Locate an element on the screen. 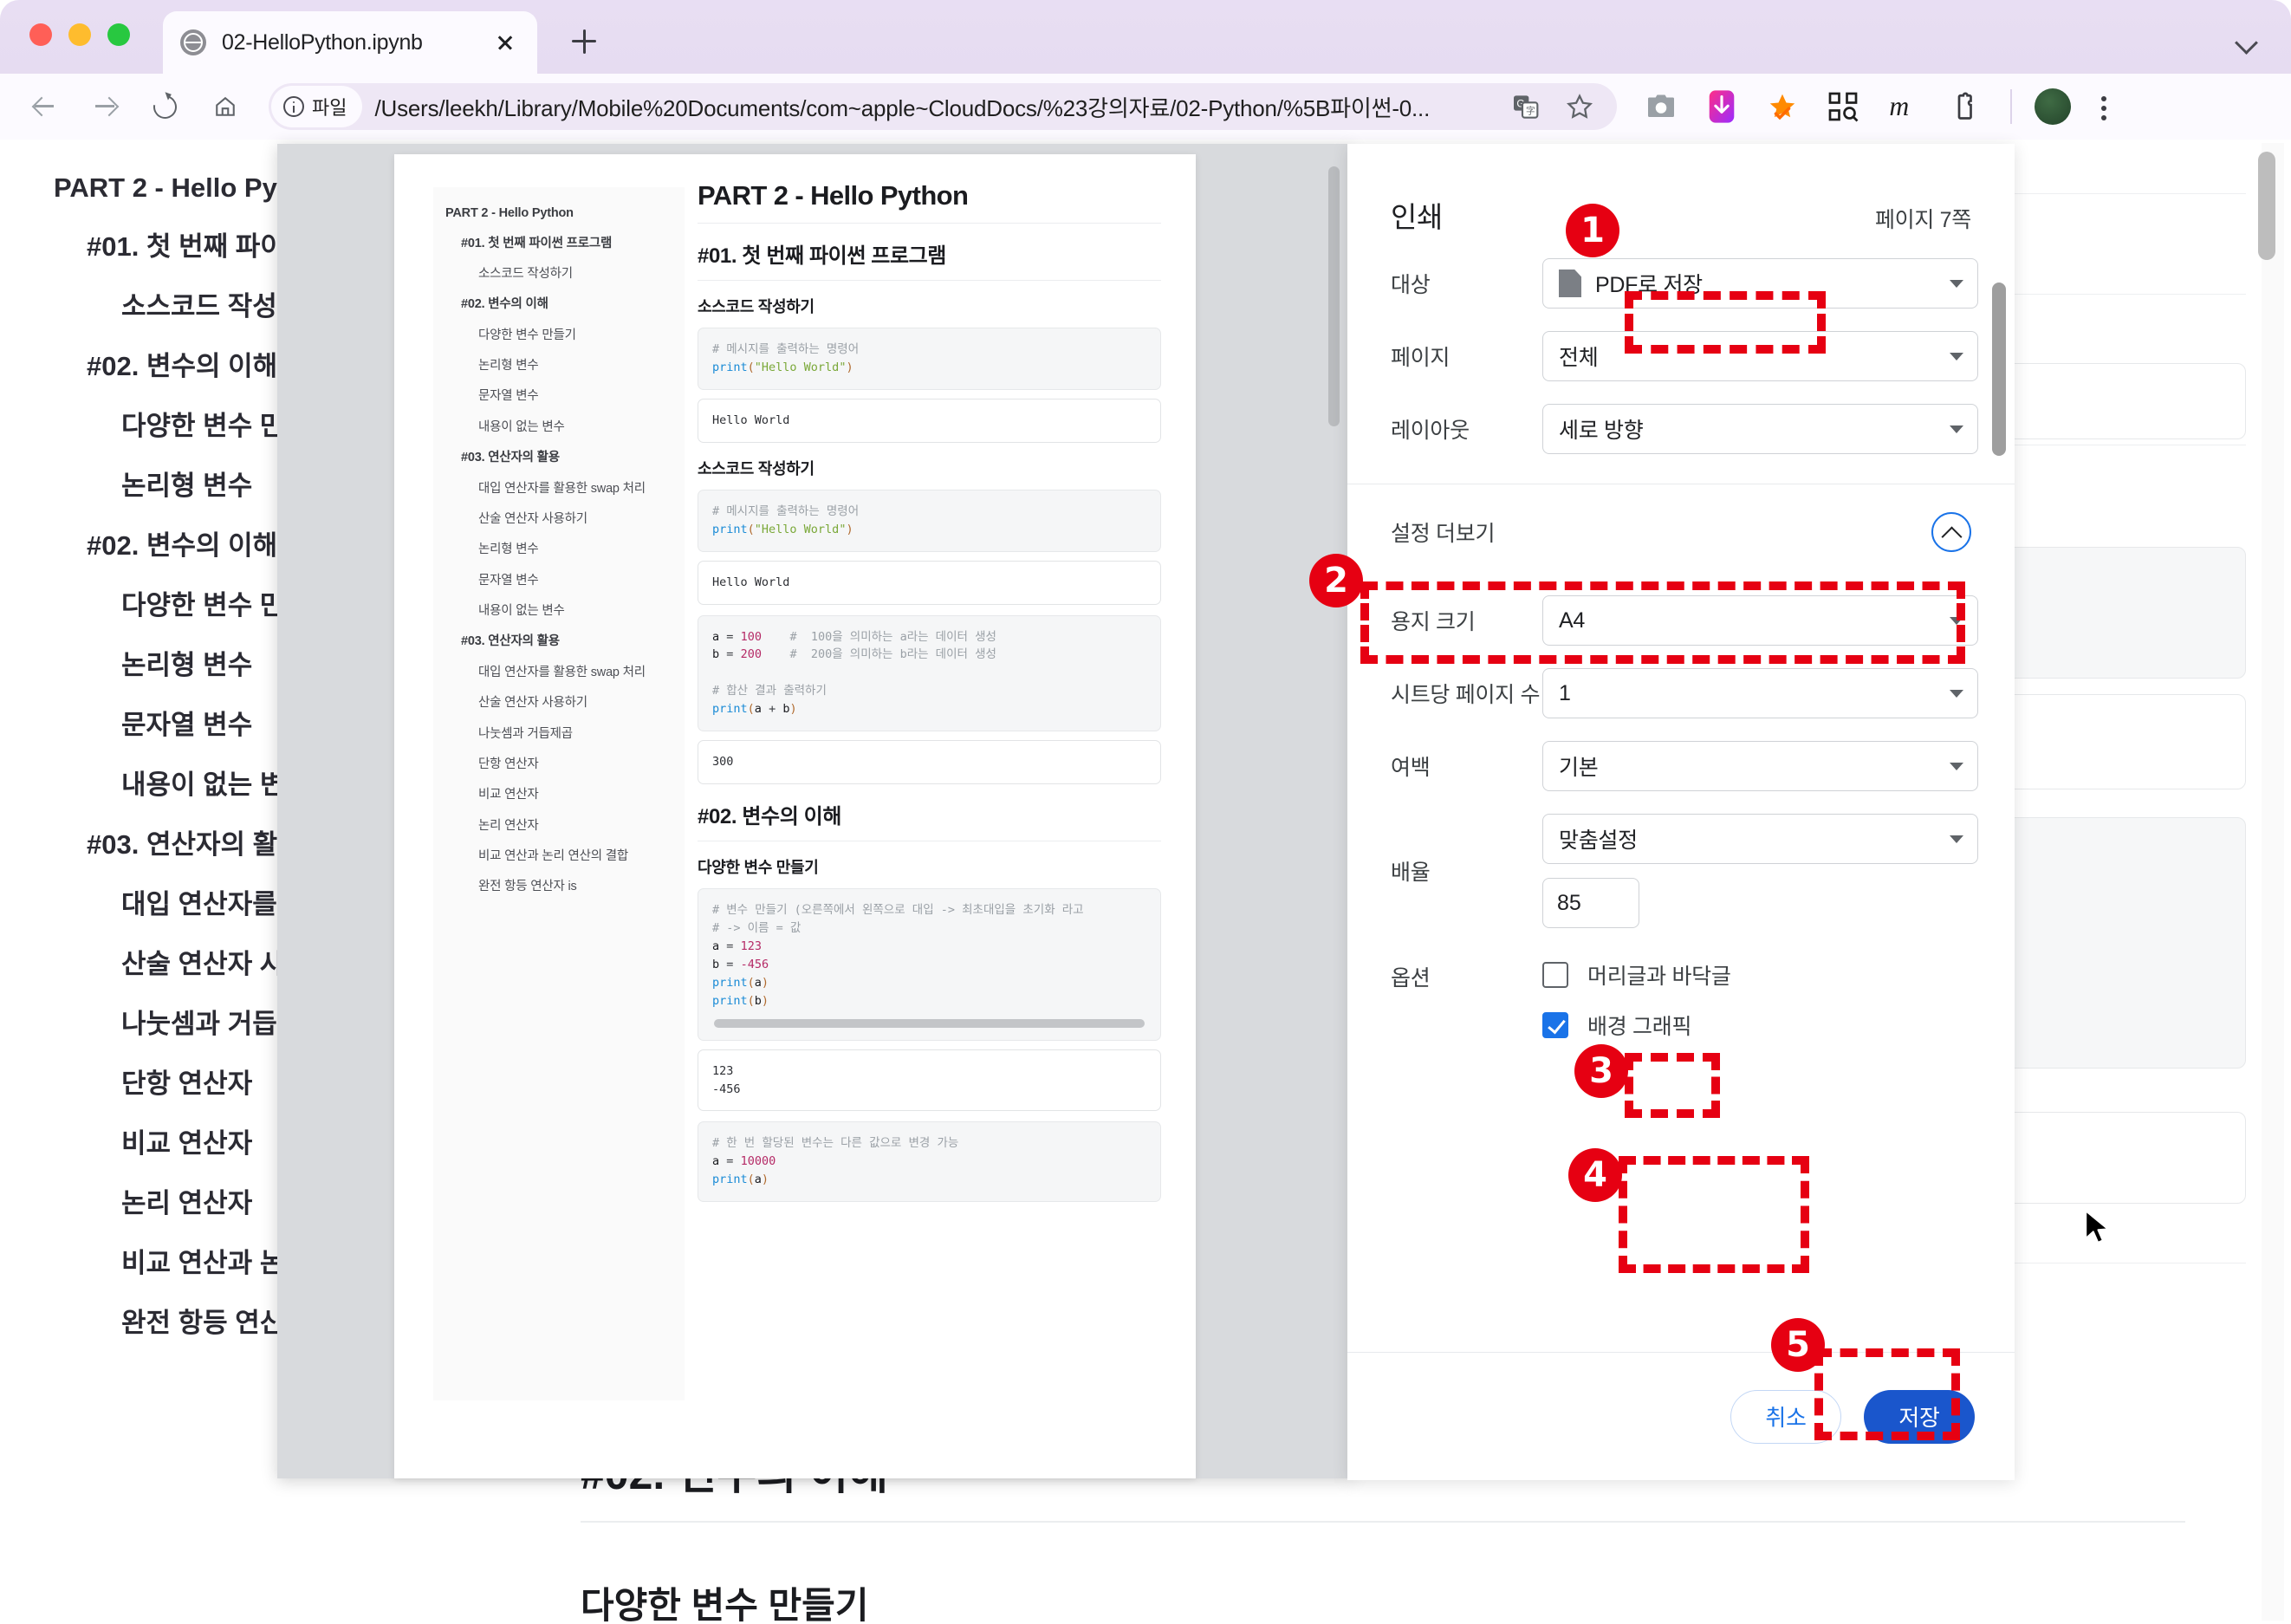 The image size is (2291, 1624). translate-icon: G 字 is located at coordinates (1526, 106).